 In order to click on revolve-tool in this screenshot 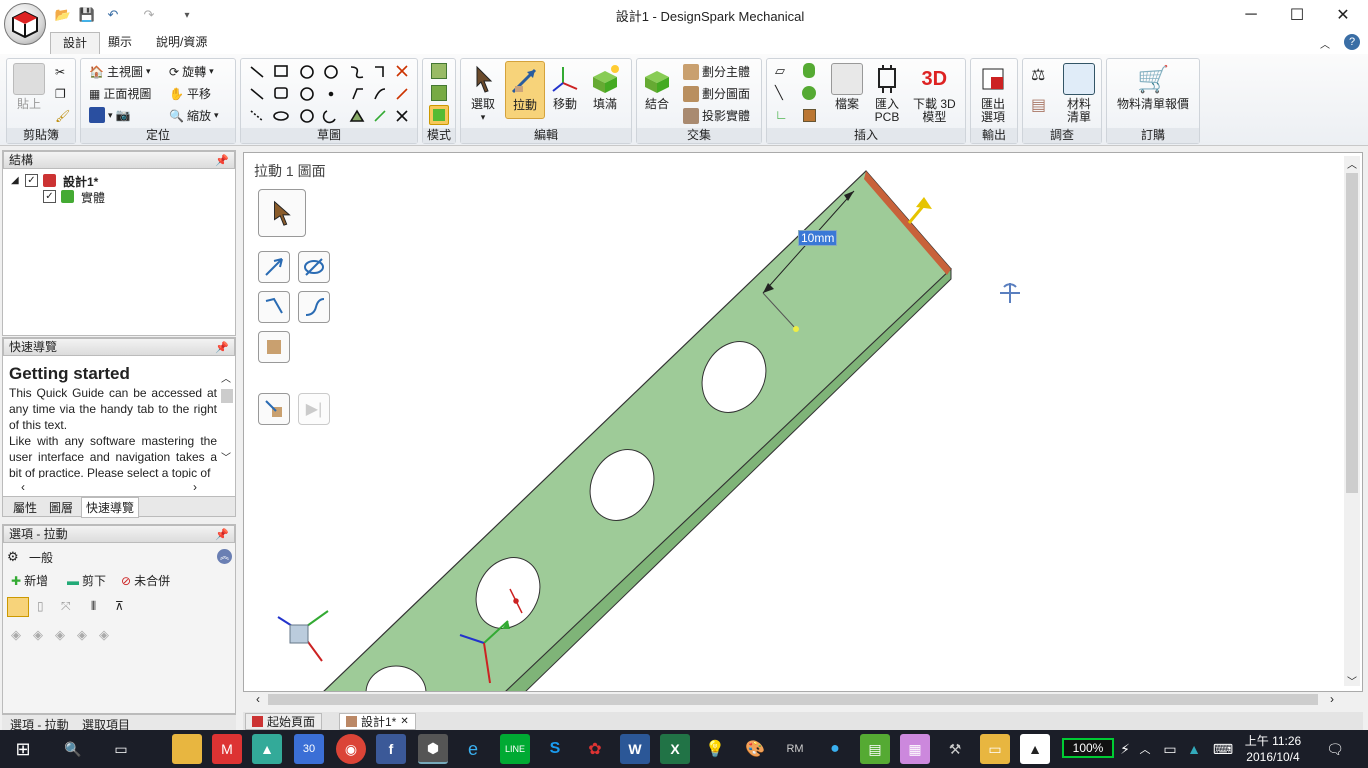, I will do `click(314, 267)`.